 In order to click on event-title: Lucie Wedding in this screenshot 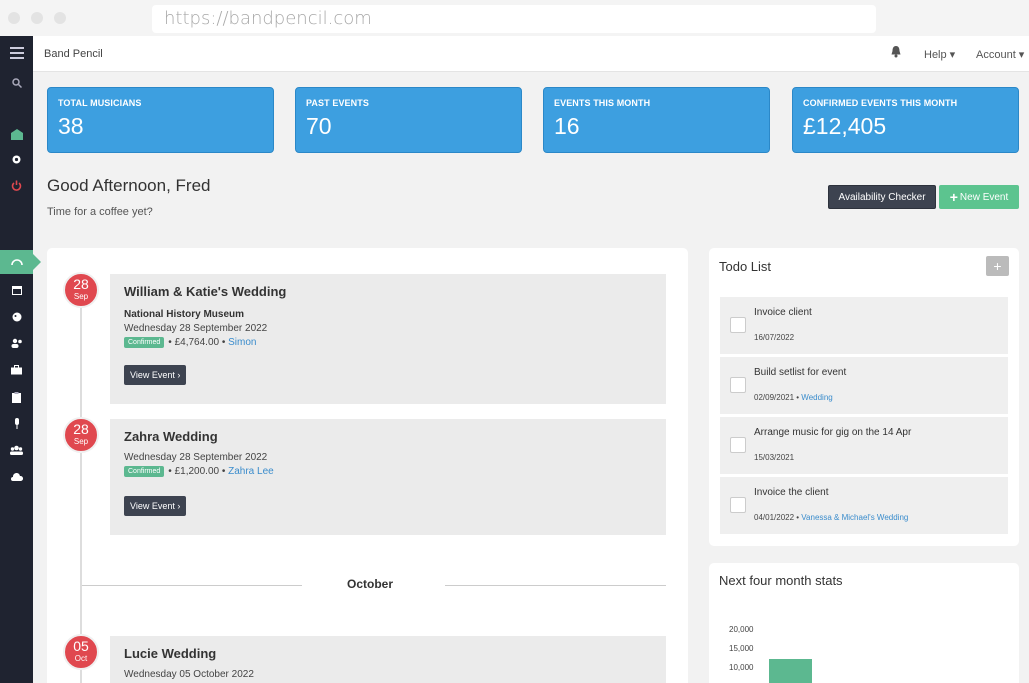, I will do `click(170, 653)`.